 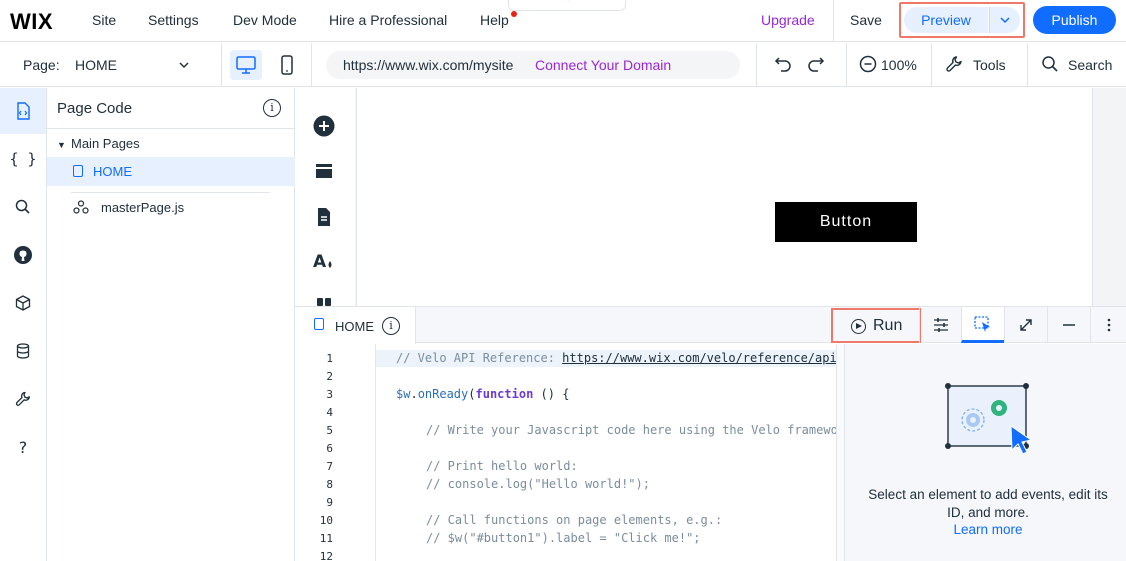 I want to click on code-token: $w, so click(x=403, y=394).